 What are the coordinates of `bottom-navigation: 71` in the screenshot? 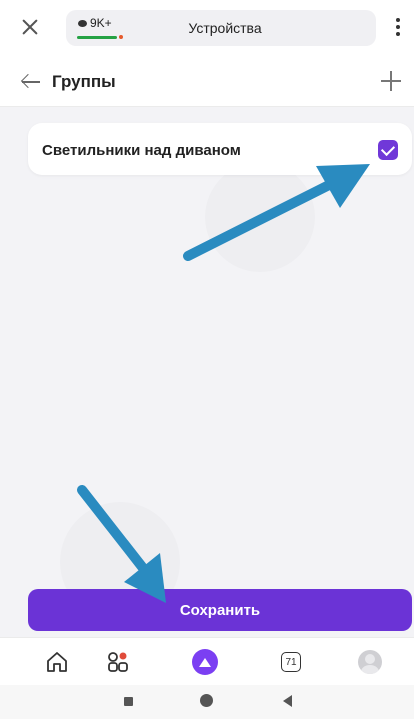 It's located at (207, 661).